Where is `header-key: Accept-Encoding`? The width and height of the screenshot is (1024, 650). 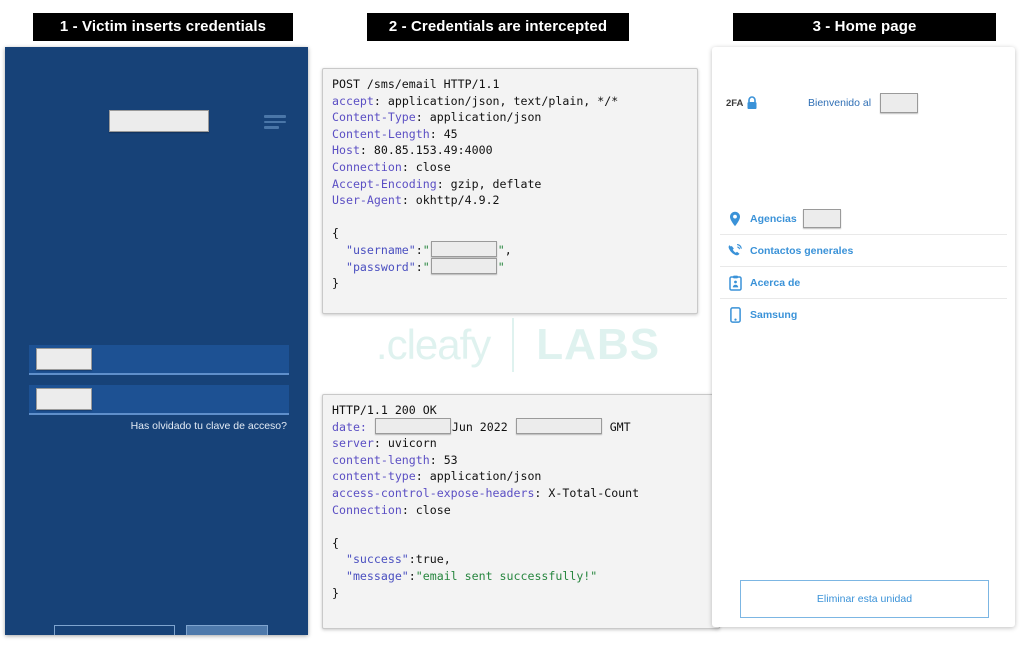
header-key: Accept-Encoding is located at coordinates (384, 183).